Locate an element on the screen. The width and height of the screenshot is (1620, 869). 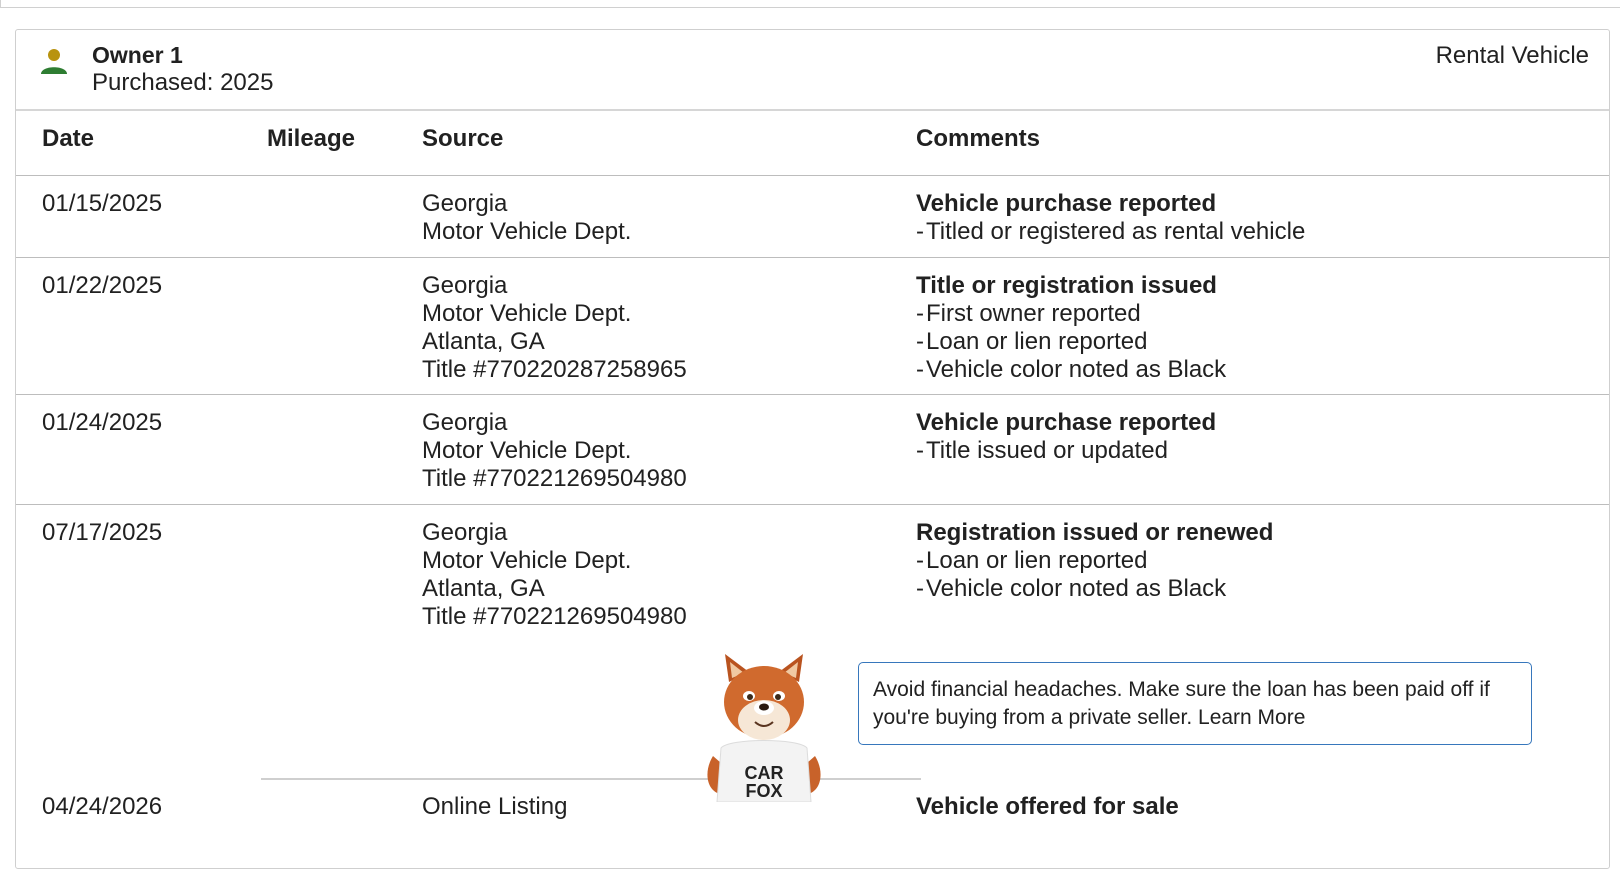
column-header-date: Date is located at coordinates (68, 138).